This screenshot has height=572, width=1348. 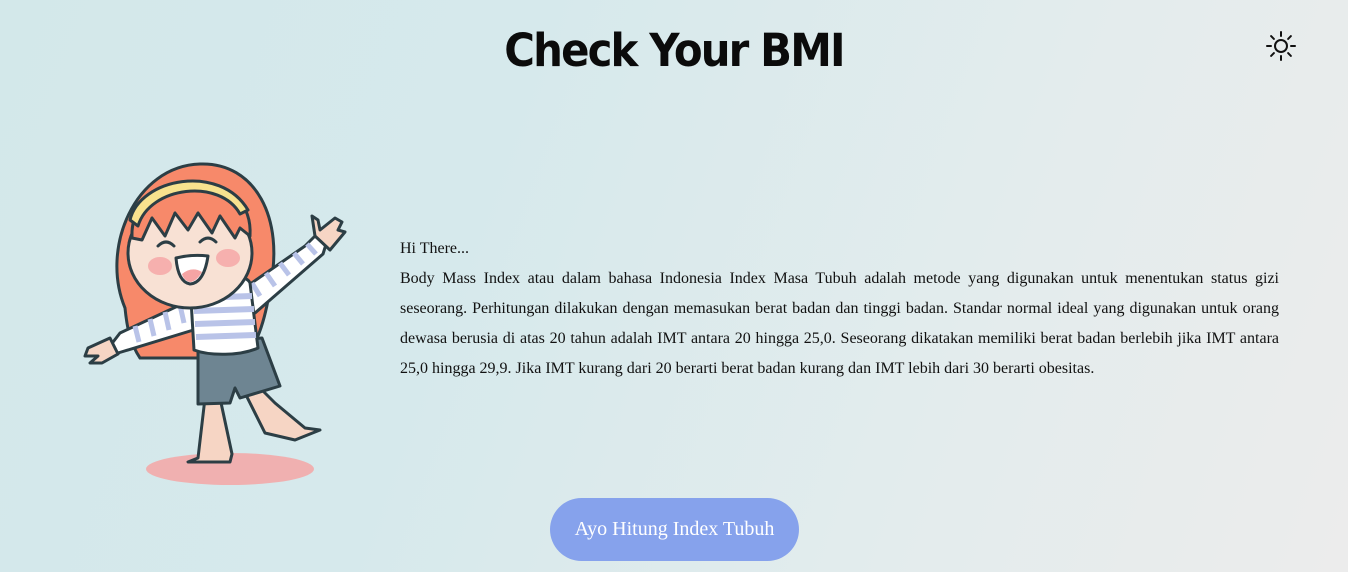 I want to click on sun-icon, so click(x=1281, y=46).